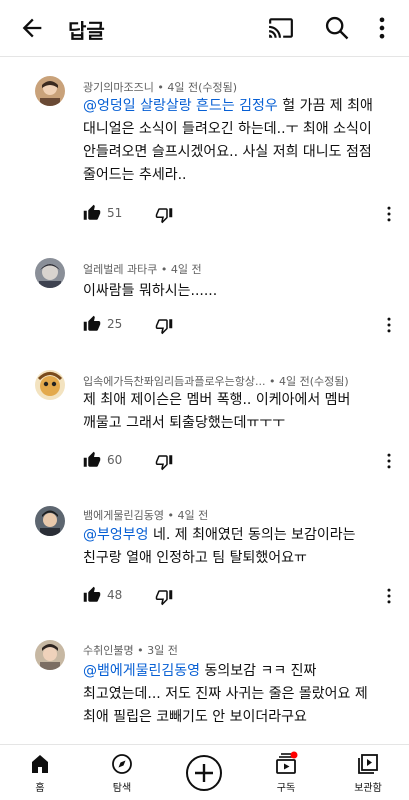 The width and height of the screenshot is (409, 800). Describe the element at coordinates (294, 755) in the screenshot. I see `notification-dot` at that location.